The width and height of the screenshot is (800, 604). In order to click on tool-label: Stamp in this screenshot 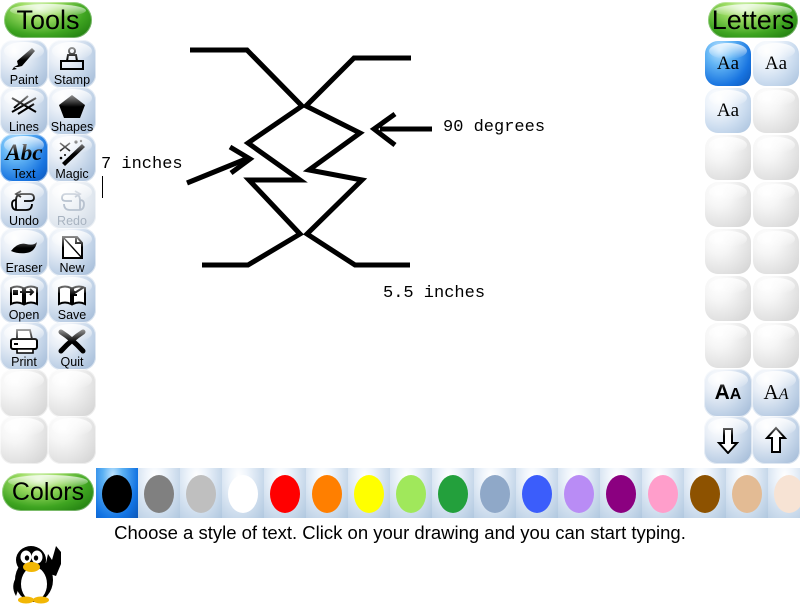, I will do `click(72, 79)`.